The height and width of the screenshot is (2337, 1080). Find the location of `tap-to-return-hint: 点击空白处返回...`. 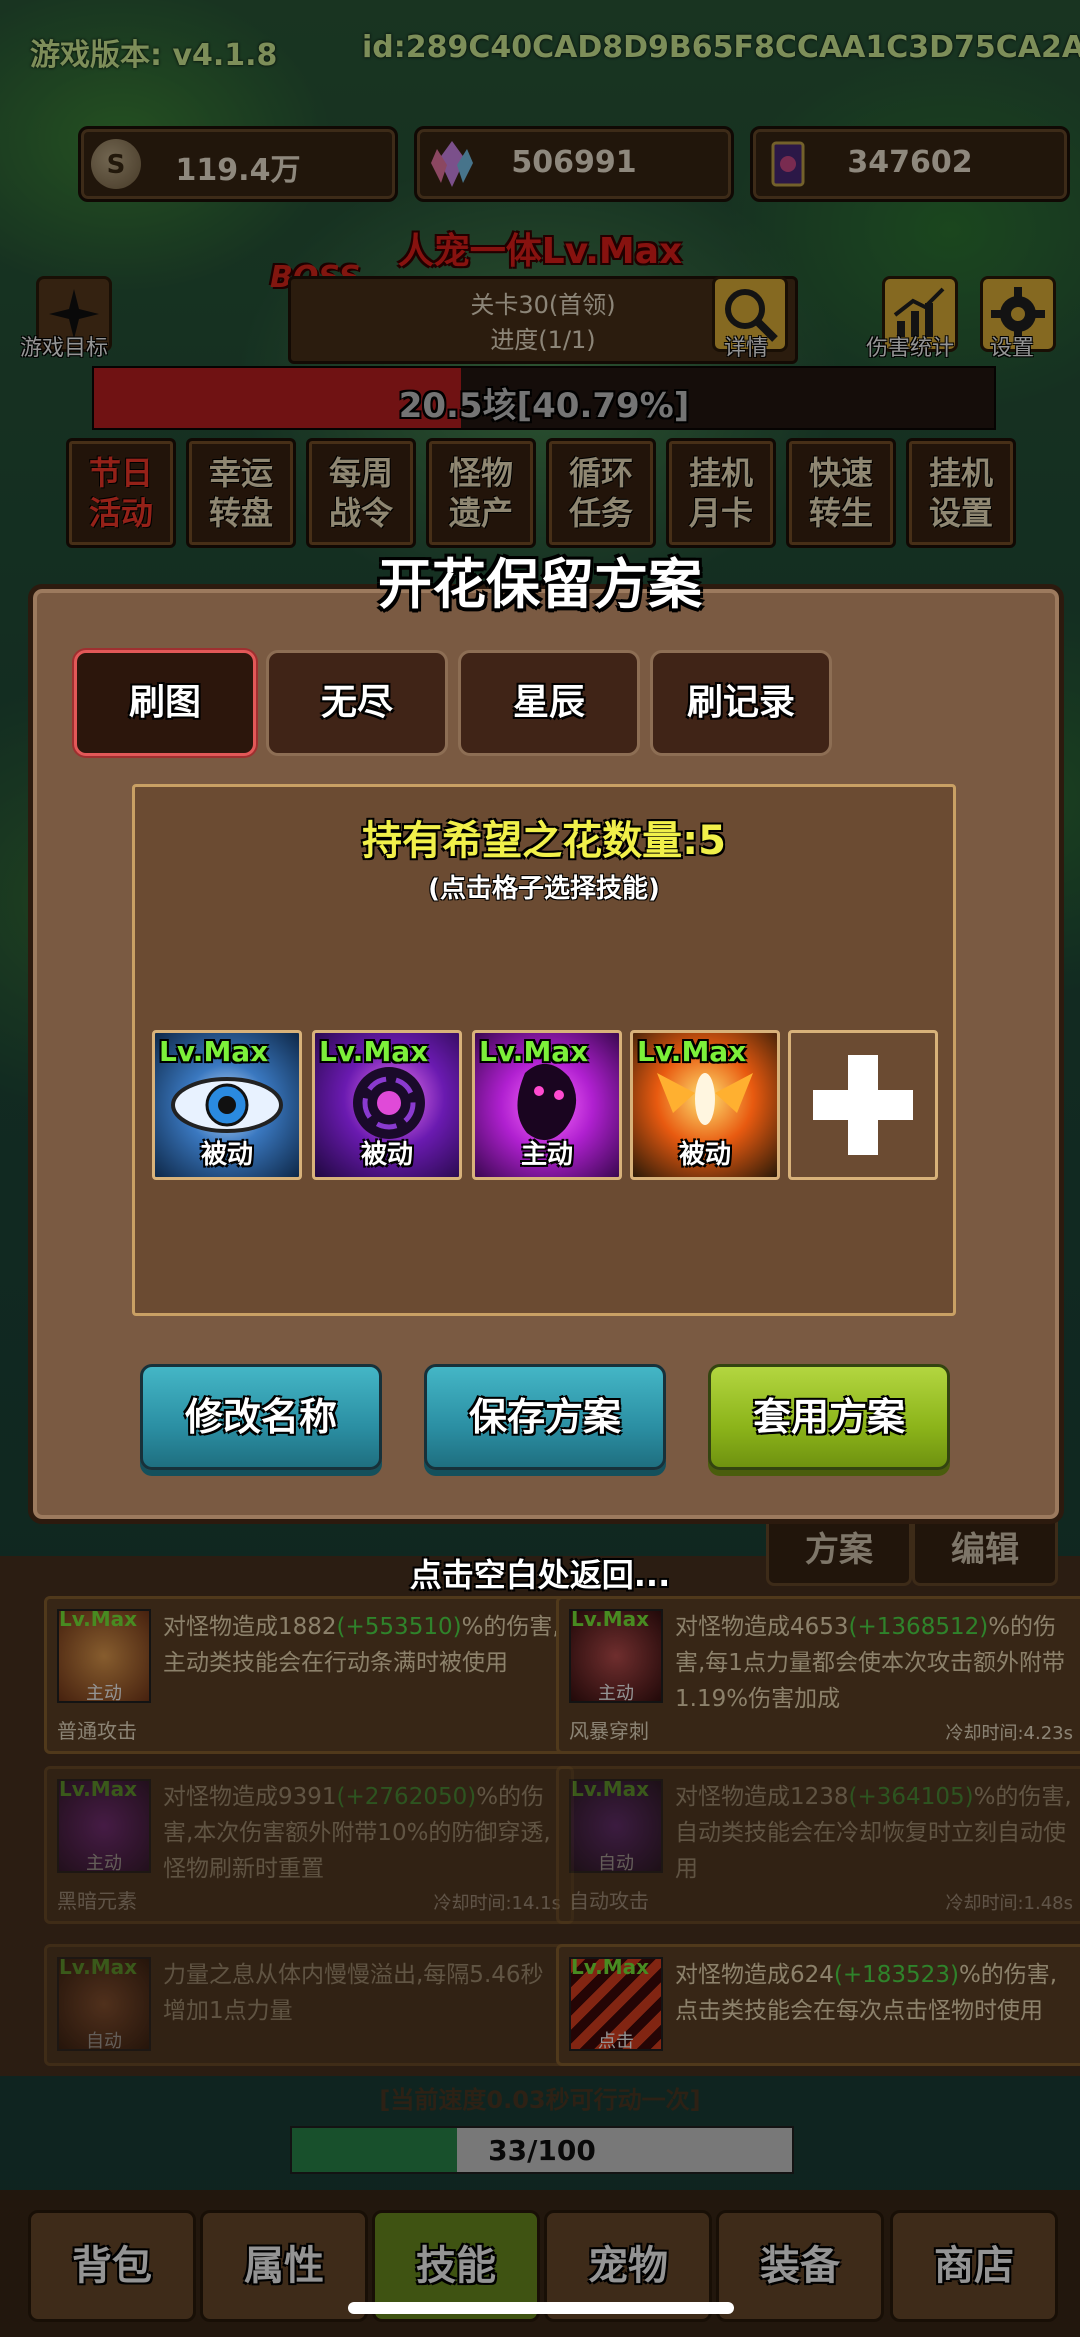

tap-to-return-hint: 点击空白处返回... is located at coordinates (540, 1575).